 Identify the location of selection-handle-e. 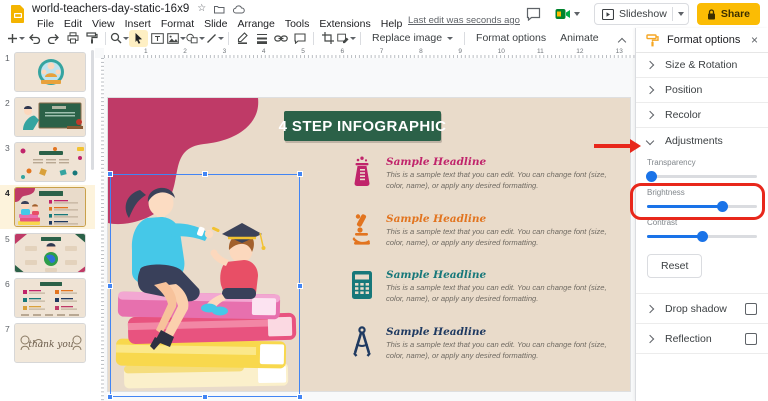
(300, 285).